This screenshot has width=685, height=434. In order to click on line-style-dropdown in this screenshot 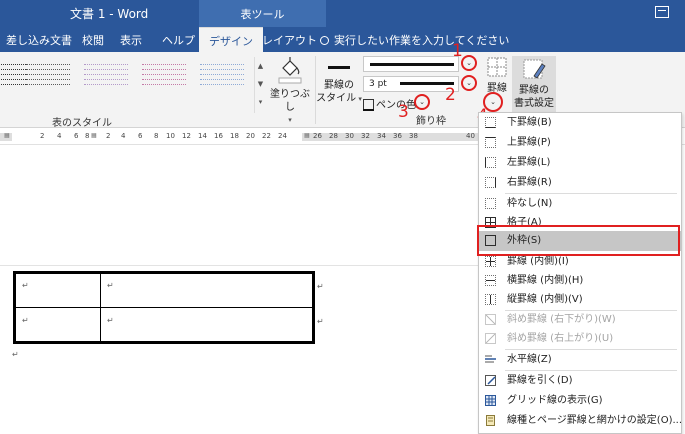, I will do `click(411, 64)`.